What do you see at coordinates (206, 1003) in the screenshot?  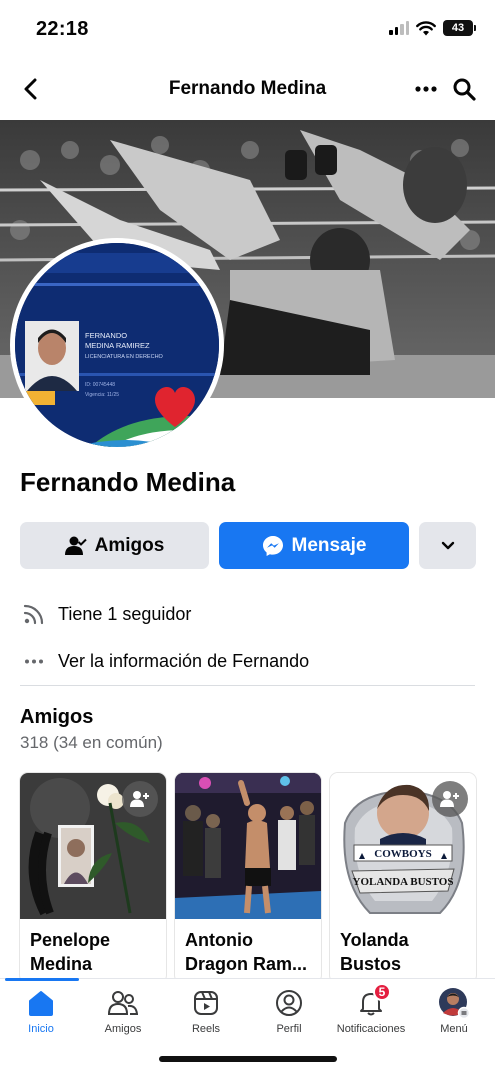 I see `reels-icon` at bounding box center [206, 1003].